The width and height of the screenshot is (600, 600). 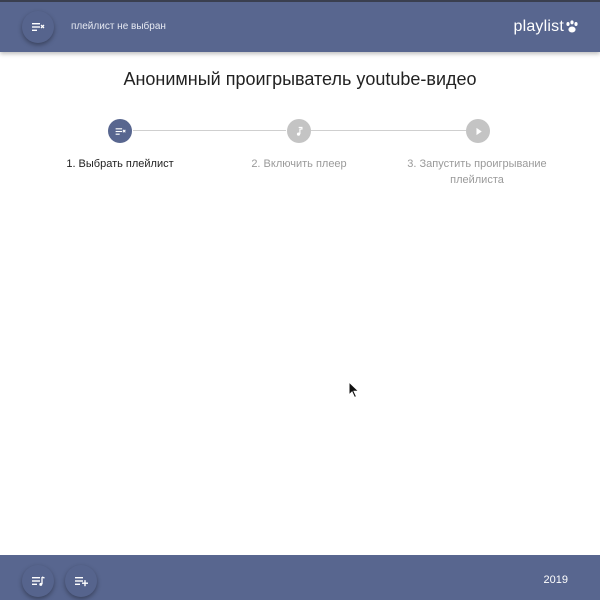 I want to click on step-1-label: 1. Выбрать плейлист, so click(x=120, y=164).